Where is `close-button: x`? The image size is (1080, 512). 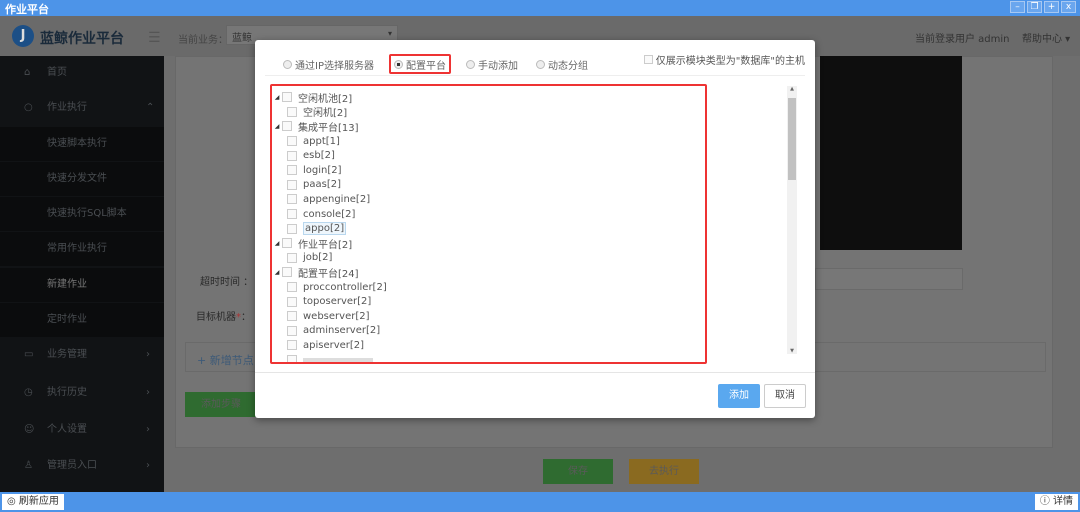 close-button: x is located at coordinates (1068, 7).